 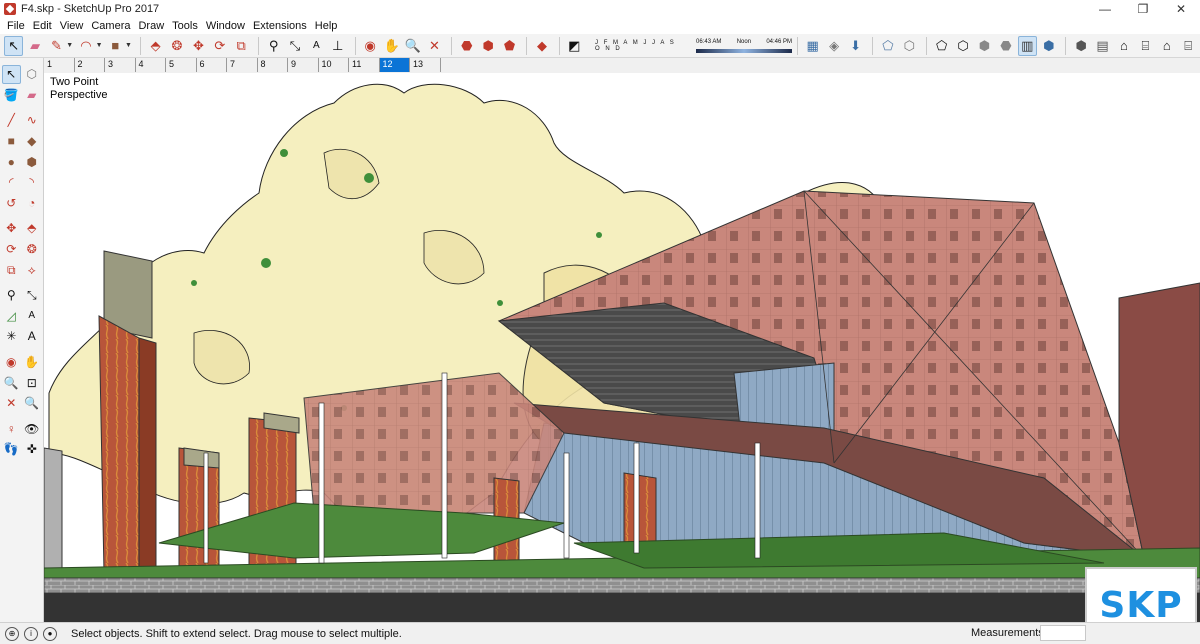 What do you see at coordinates (337, 46) in the screenshot?
I see `axes-icon: ⊥` at bounding box center [337, 46].